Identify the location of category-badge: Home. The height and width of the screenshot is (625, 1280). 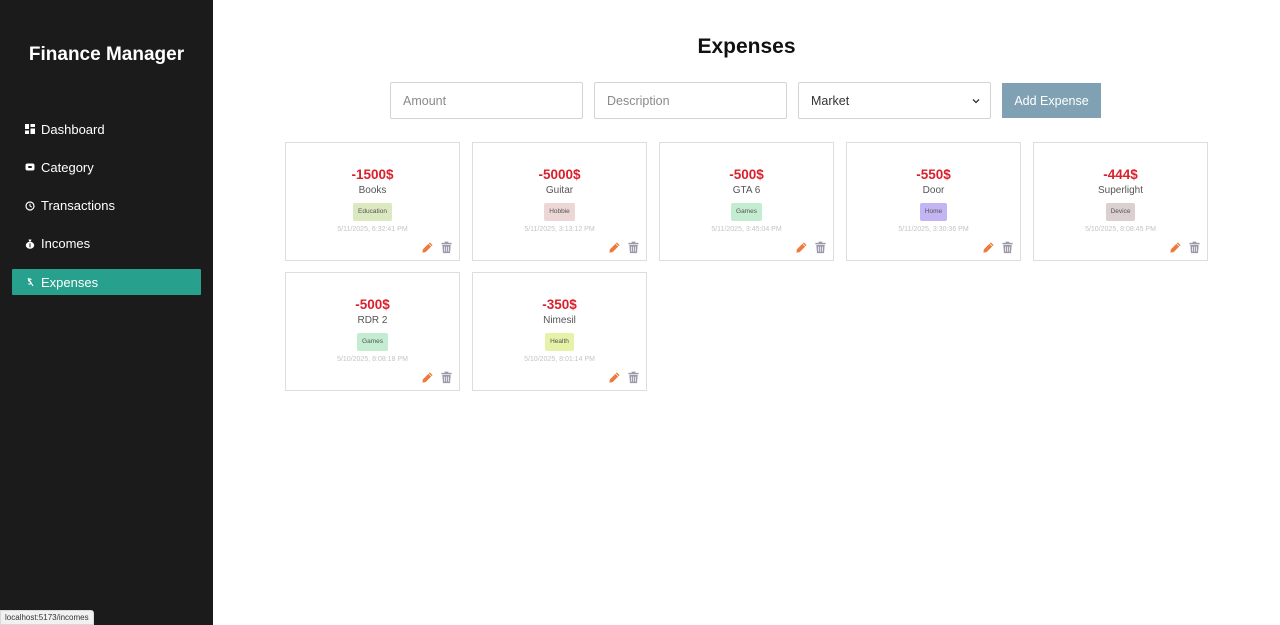
(933, 212).